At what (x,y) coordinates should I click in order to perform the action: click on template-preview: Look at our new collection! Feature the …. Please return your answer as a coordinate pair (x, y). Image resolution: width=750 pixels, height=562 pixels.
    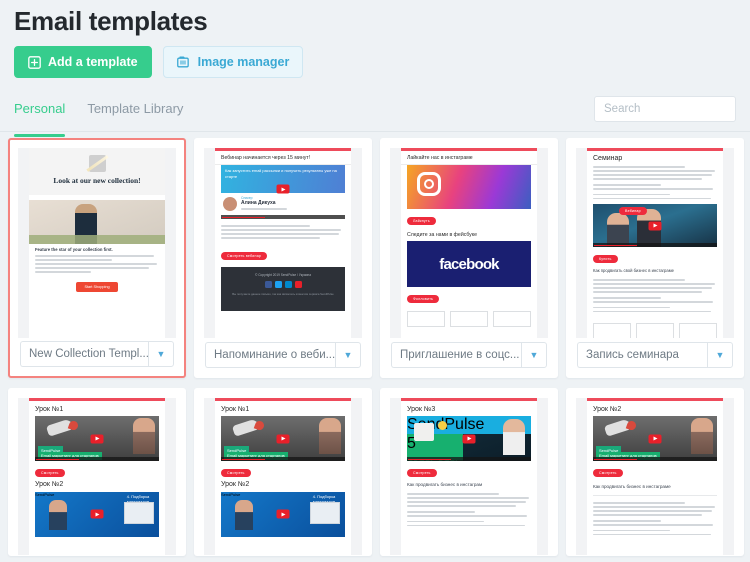
    Looking at the image, I should click on (97, 243).